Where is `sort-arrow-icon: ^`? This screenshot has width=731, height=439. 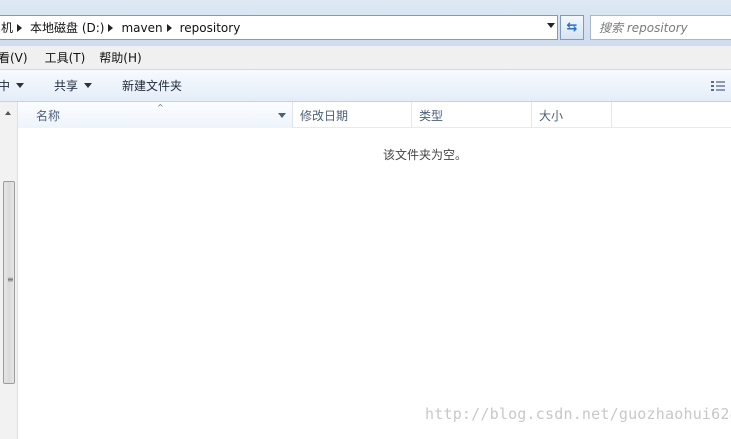 sort-arrow-icon: ^ is located at coordinates (160, 107).